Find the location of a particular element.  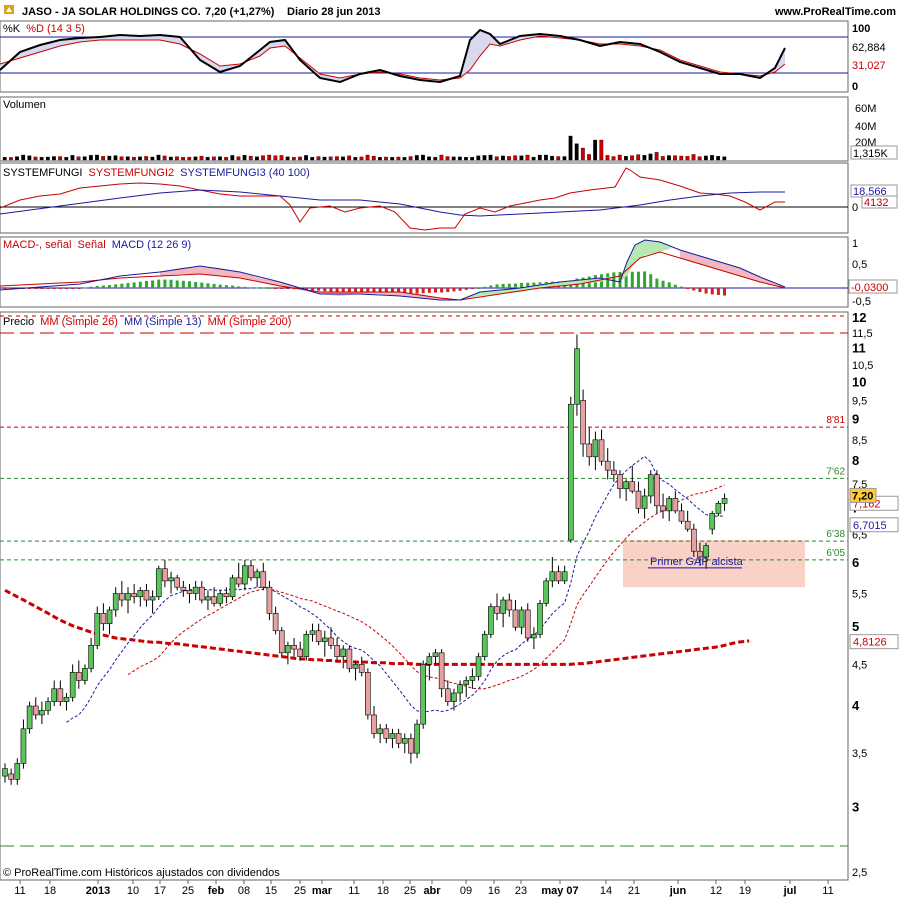

panel-volume is located at coordinates (424, 129).